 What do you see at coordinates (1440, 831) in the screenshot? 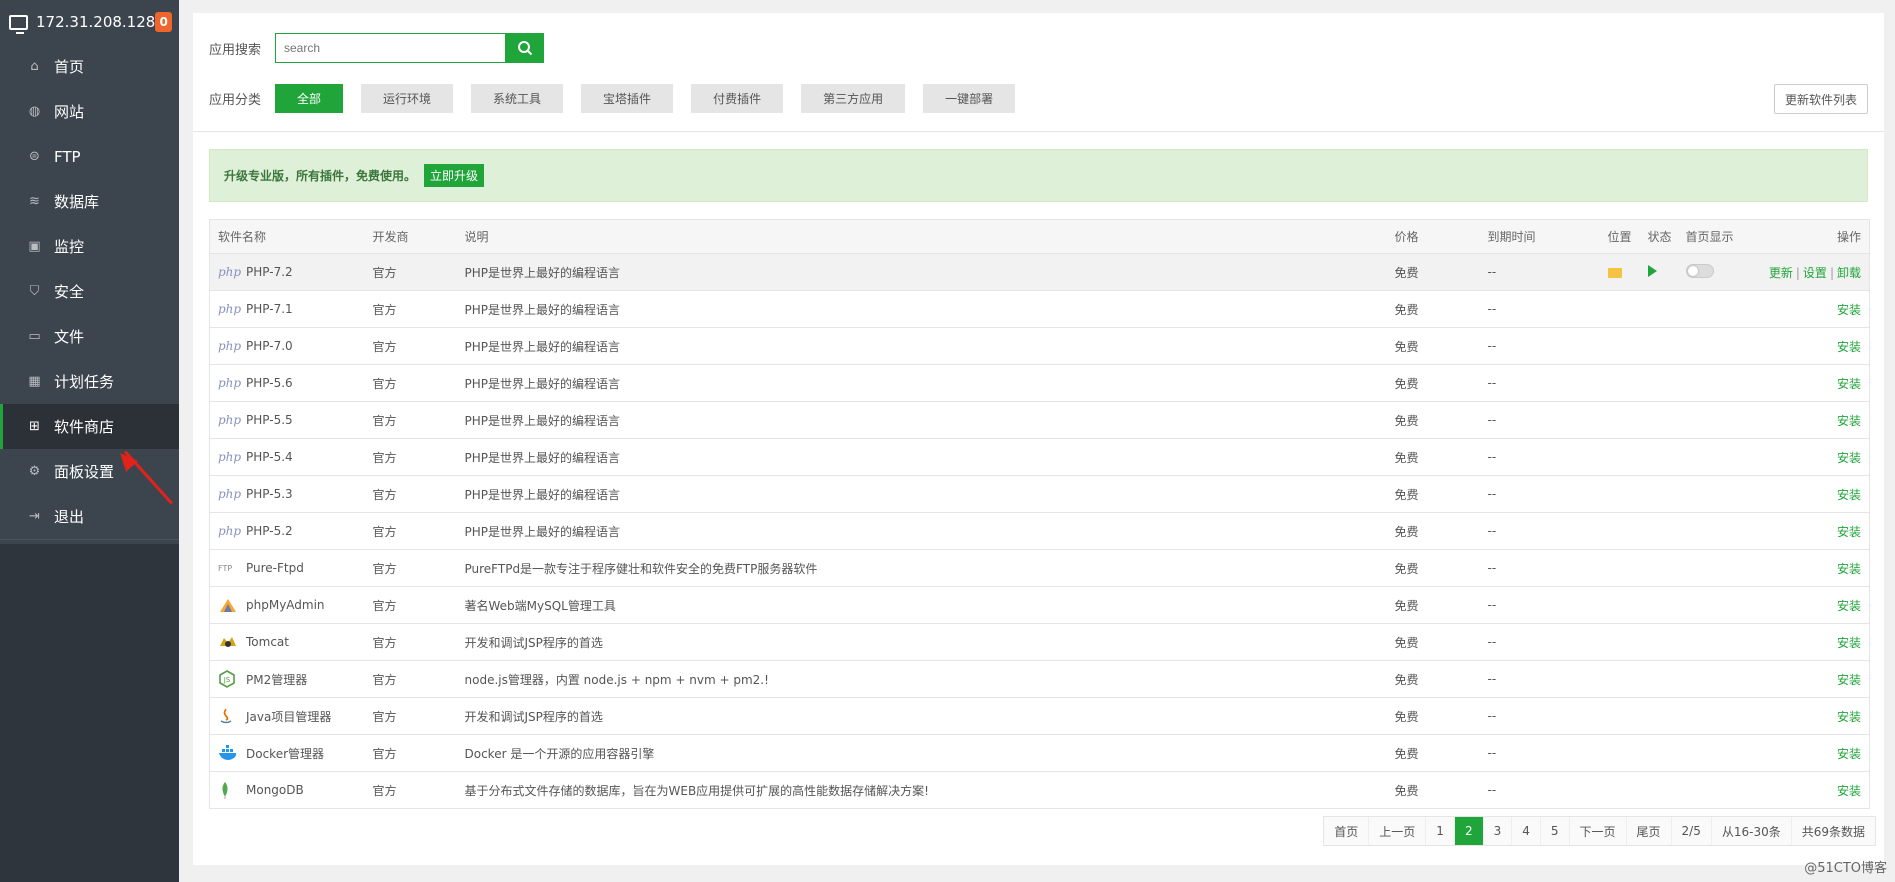
I see `page-1: 1` at bounding box center [1440, 831].